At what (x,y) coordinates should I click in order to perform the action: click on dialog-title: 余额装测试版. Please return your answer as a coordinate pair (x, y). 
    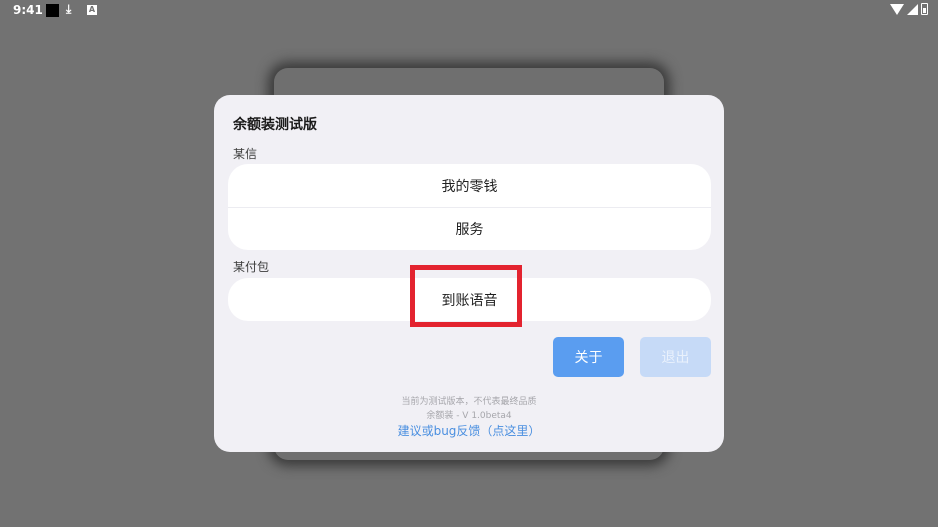
    Looking at the image, I should click on (275, 125).